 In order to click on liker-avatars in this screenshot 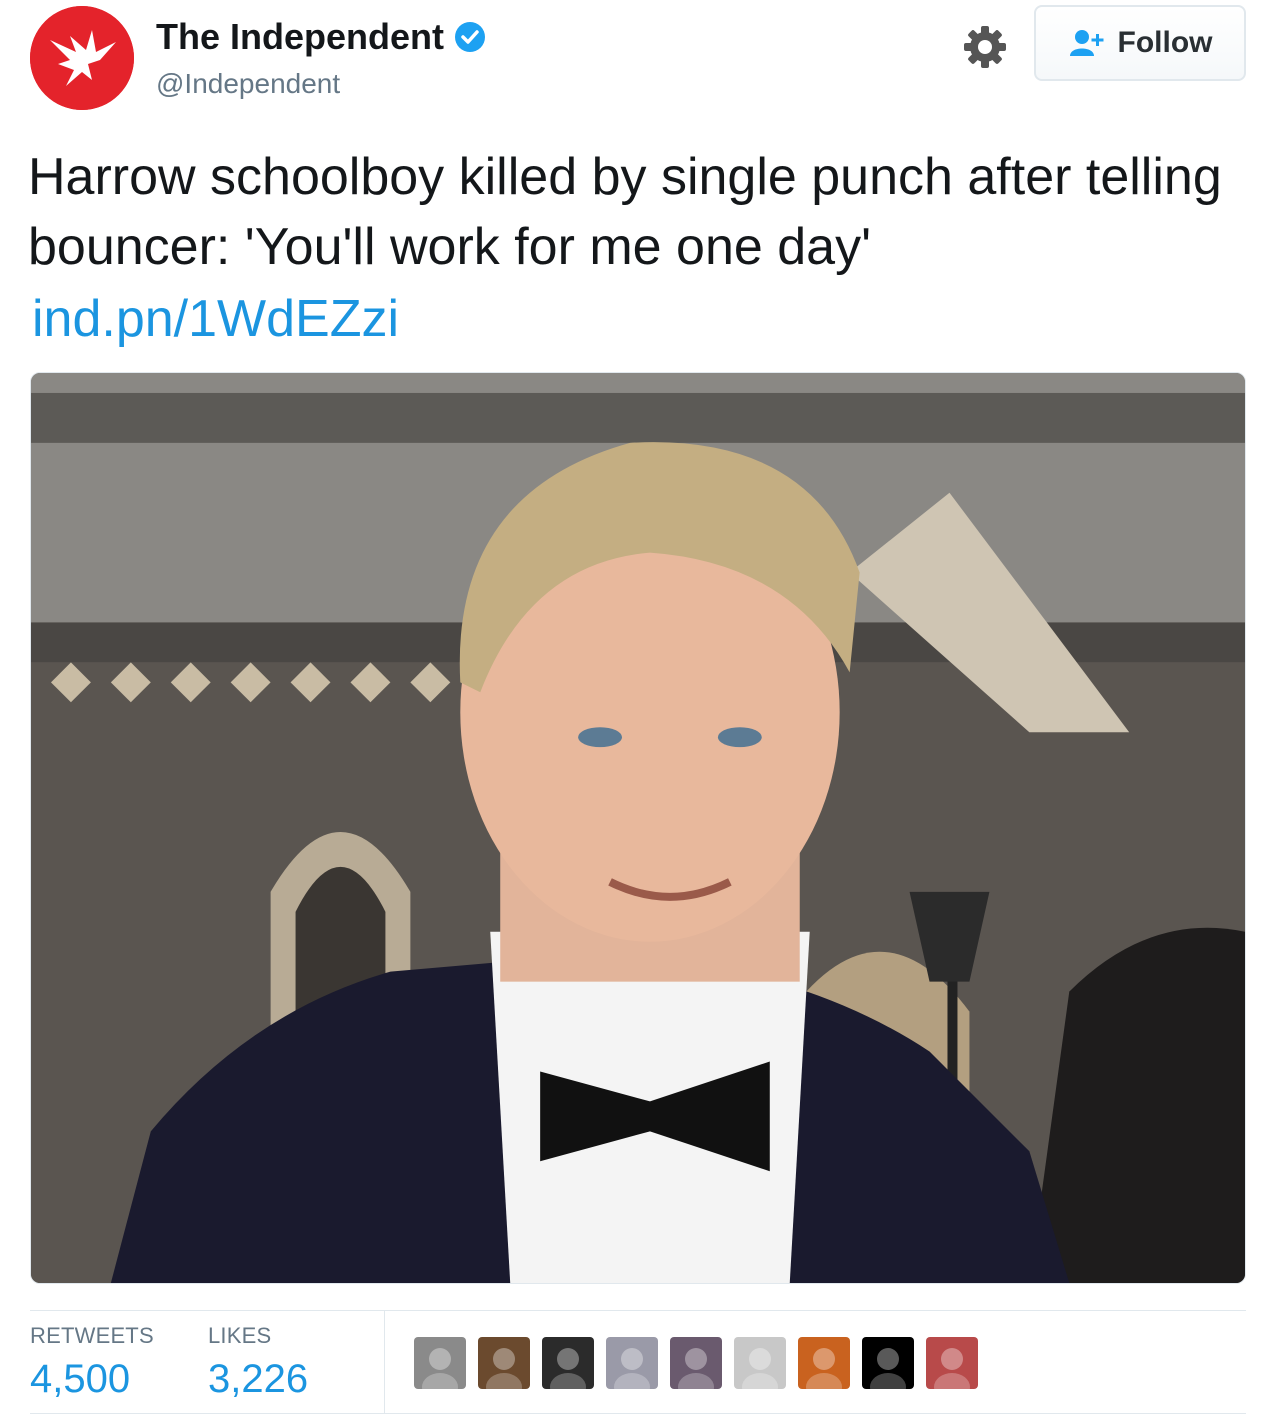, I will do `click(702, 1363)`.